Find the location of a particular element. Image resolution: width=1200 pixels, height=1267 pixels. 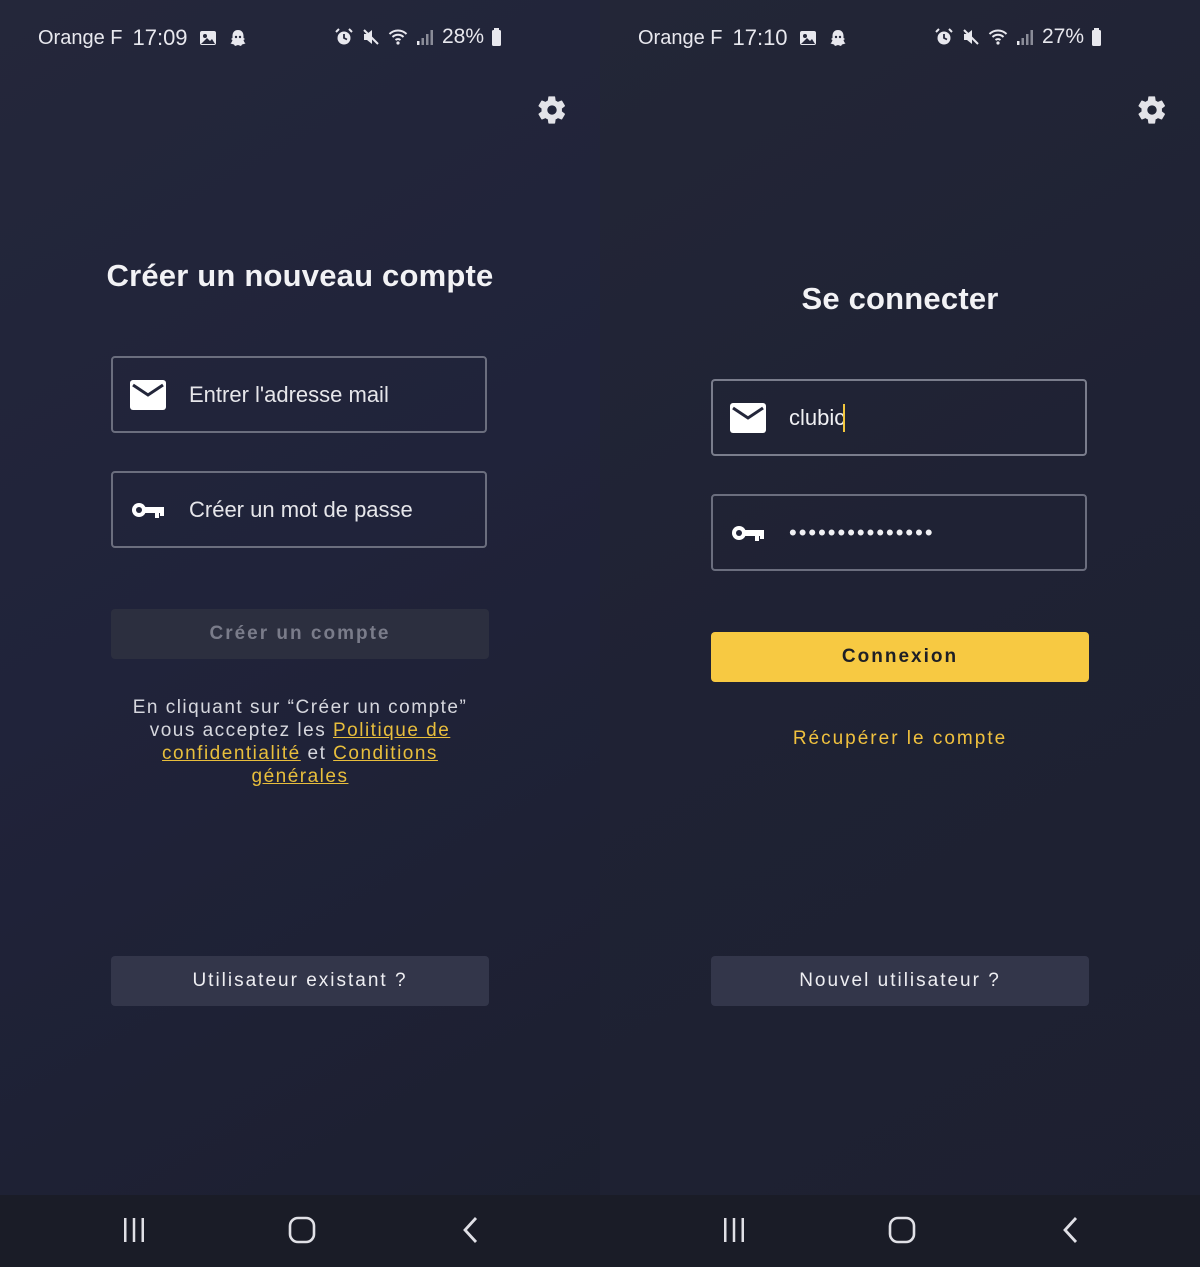

password-input is located at coordinates (324, 509).